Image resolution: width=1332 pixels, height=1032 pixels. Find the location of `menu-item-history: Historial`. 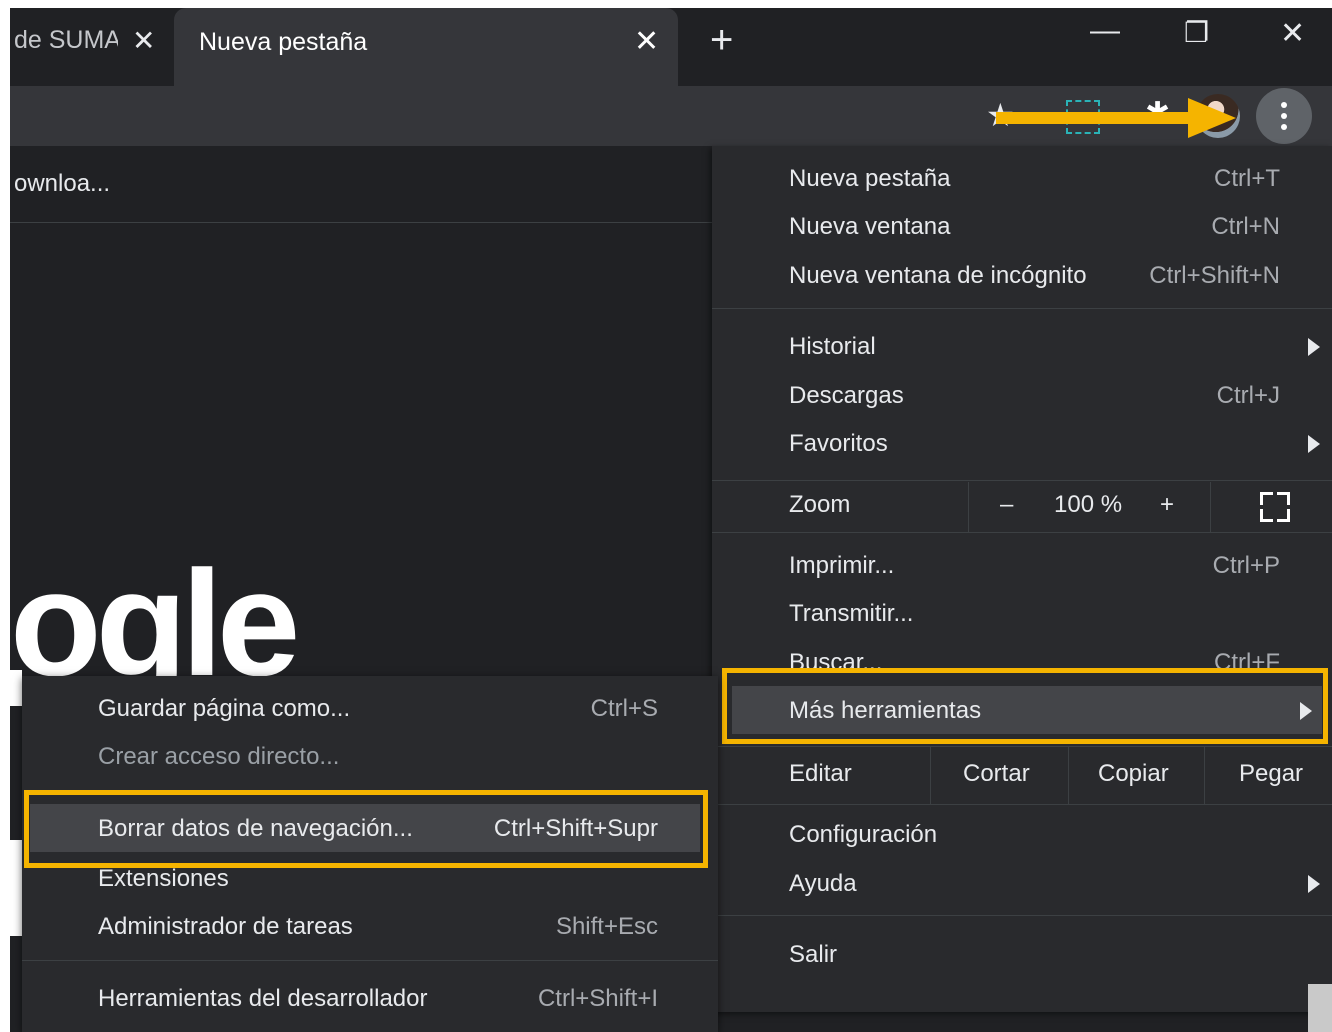

menu-item-history: Historial is located at coordinates (1022, 348).